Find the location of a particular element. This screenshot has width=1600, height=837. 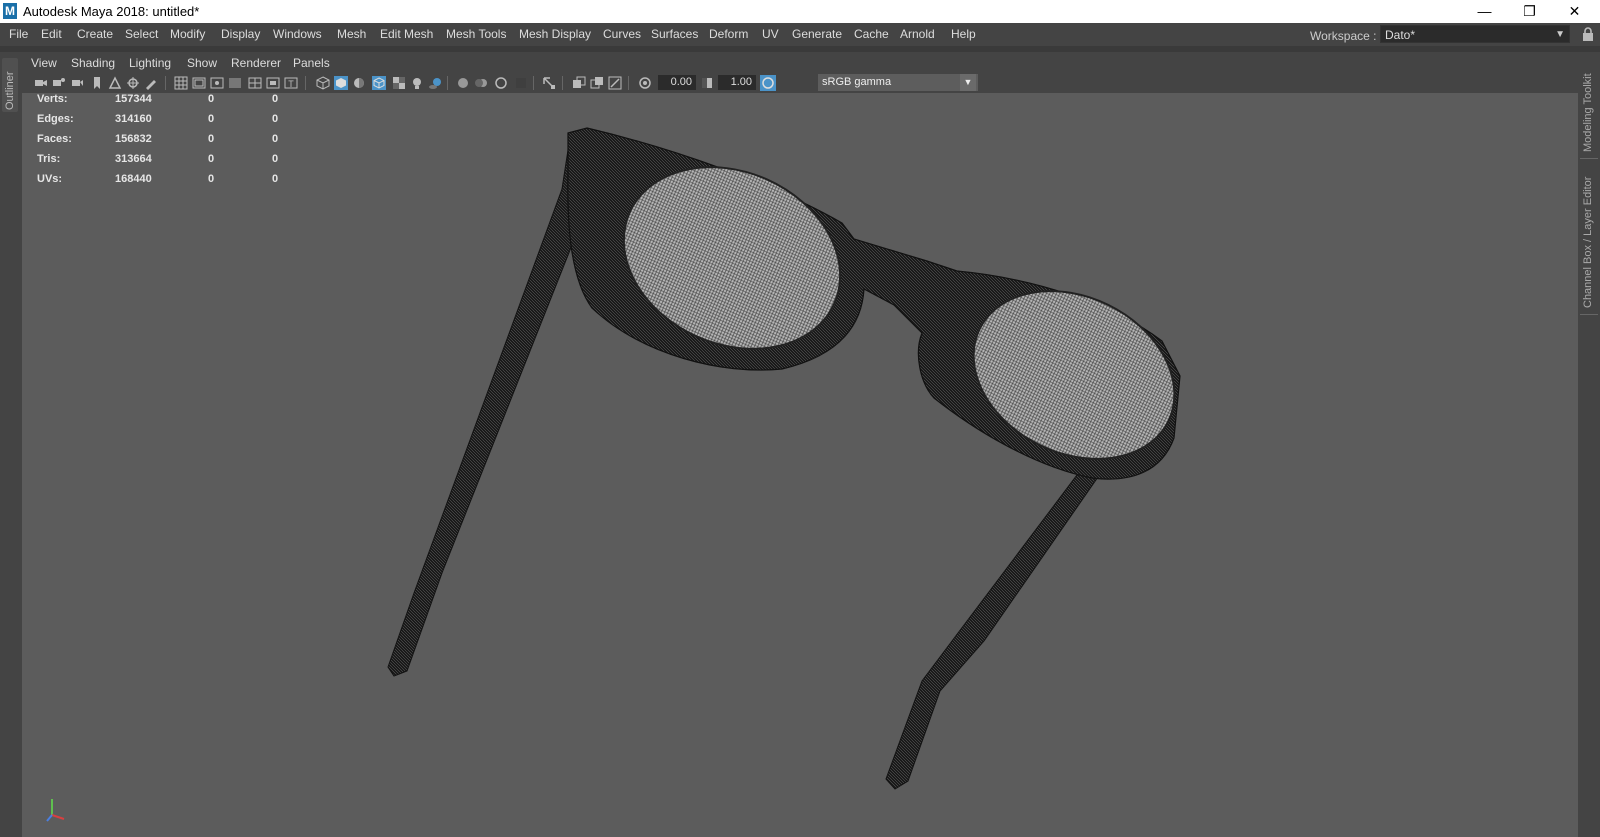

hud-faces-label: Faces: is located at coordinates (54, 139).